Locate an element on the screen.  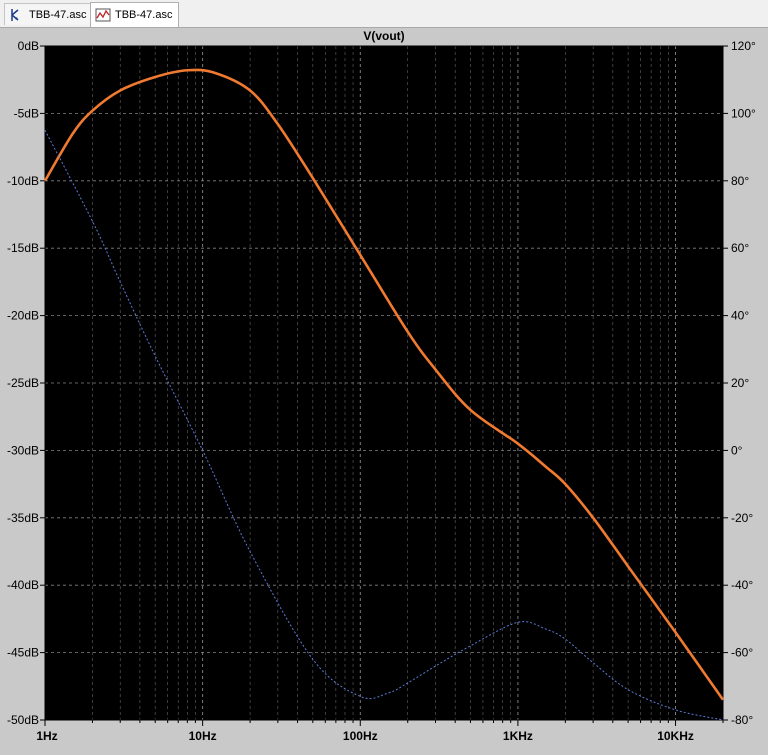
x-tick-label: 1Hz is located at coordinates (46, 736).